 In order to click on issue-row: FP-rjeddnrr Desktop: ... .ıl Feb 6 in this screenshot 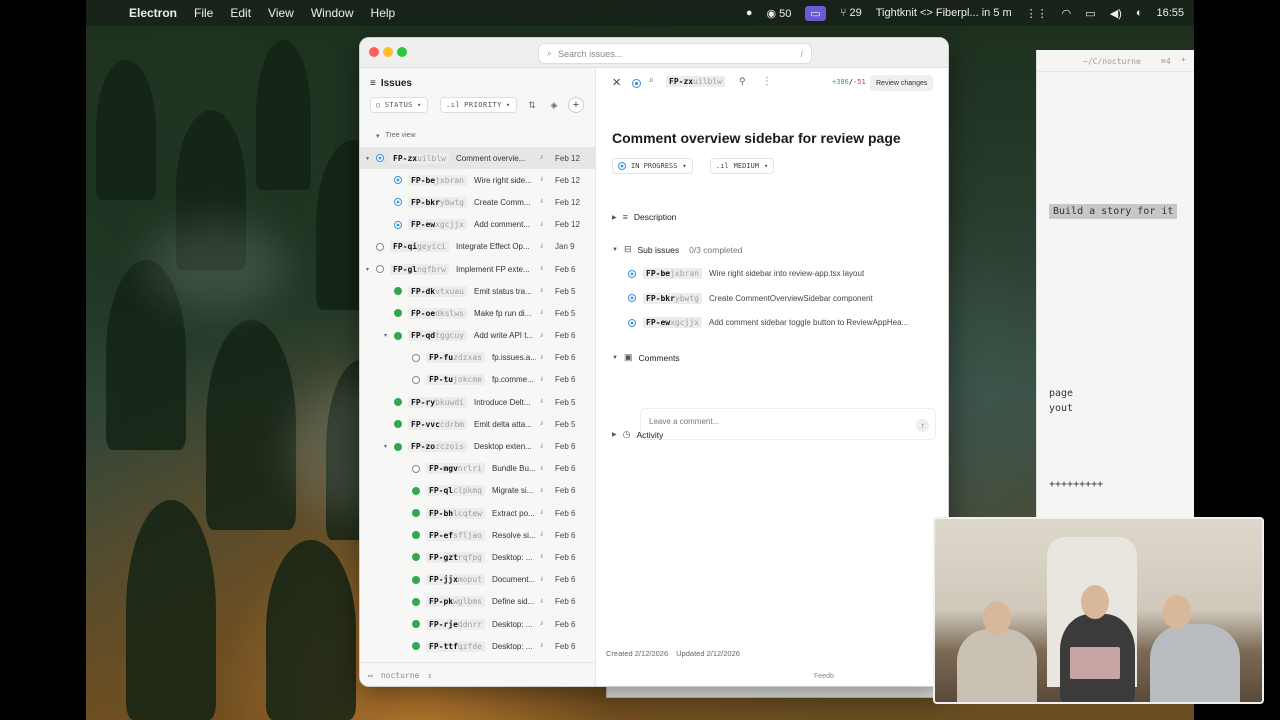, I will do `click(478, 624)`.